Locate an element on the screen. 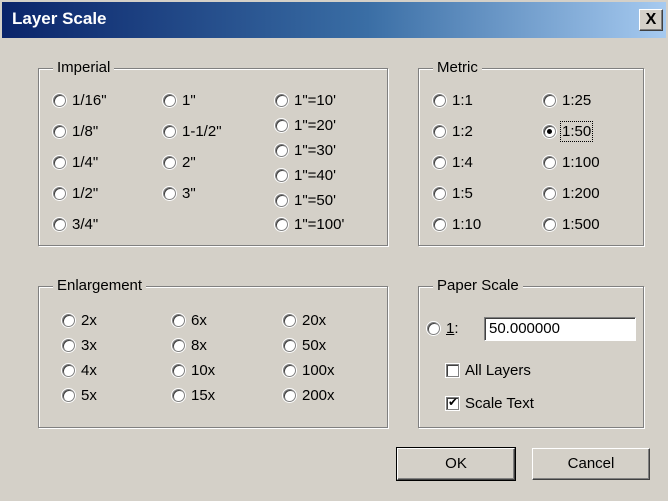  checkbox-box is located at coordinates (452, 370).